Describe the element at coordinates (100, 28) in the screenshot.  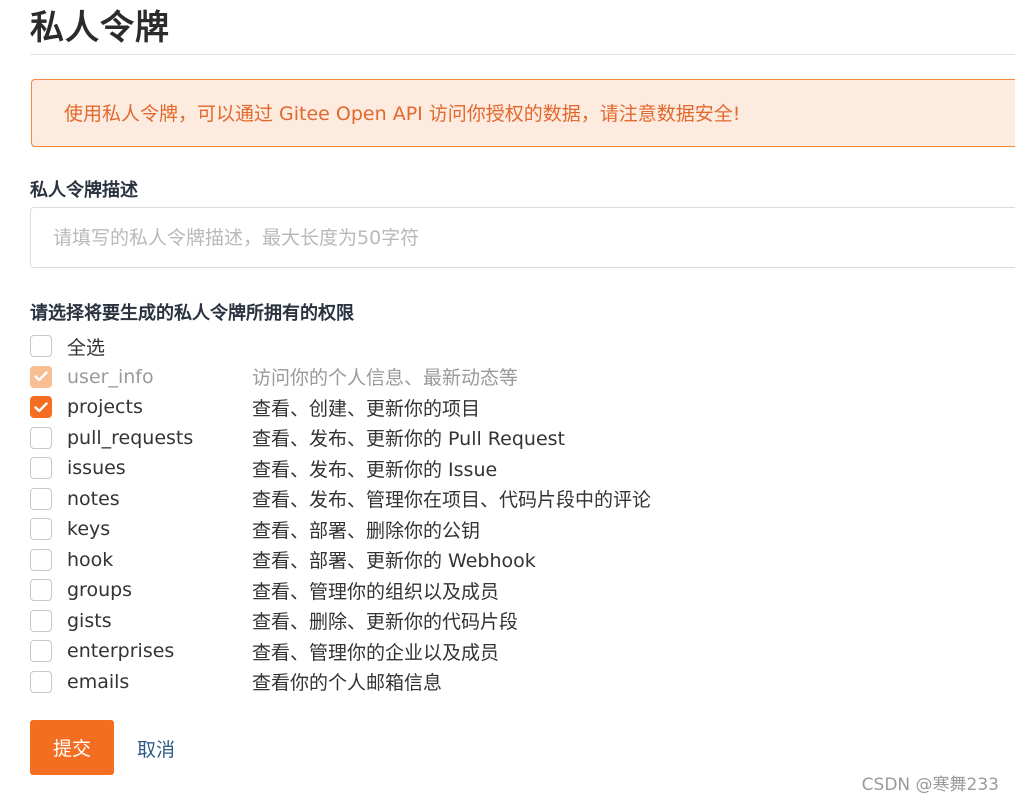
I see `page-title: 私人令牌` at that location.